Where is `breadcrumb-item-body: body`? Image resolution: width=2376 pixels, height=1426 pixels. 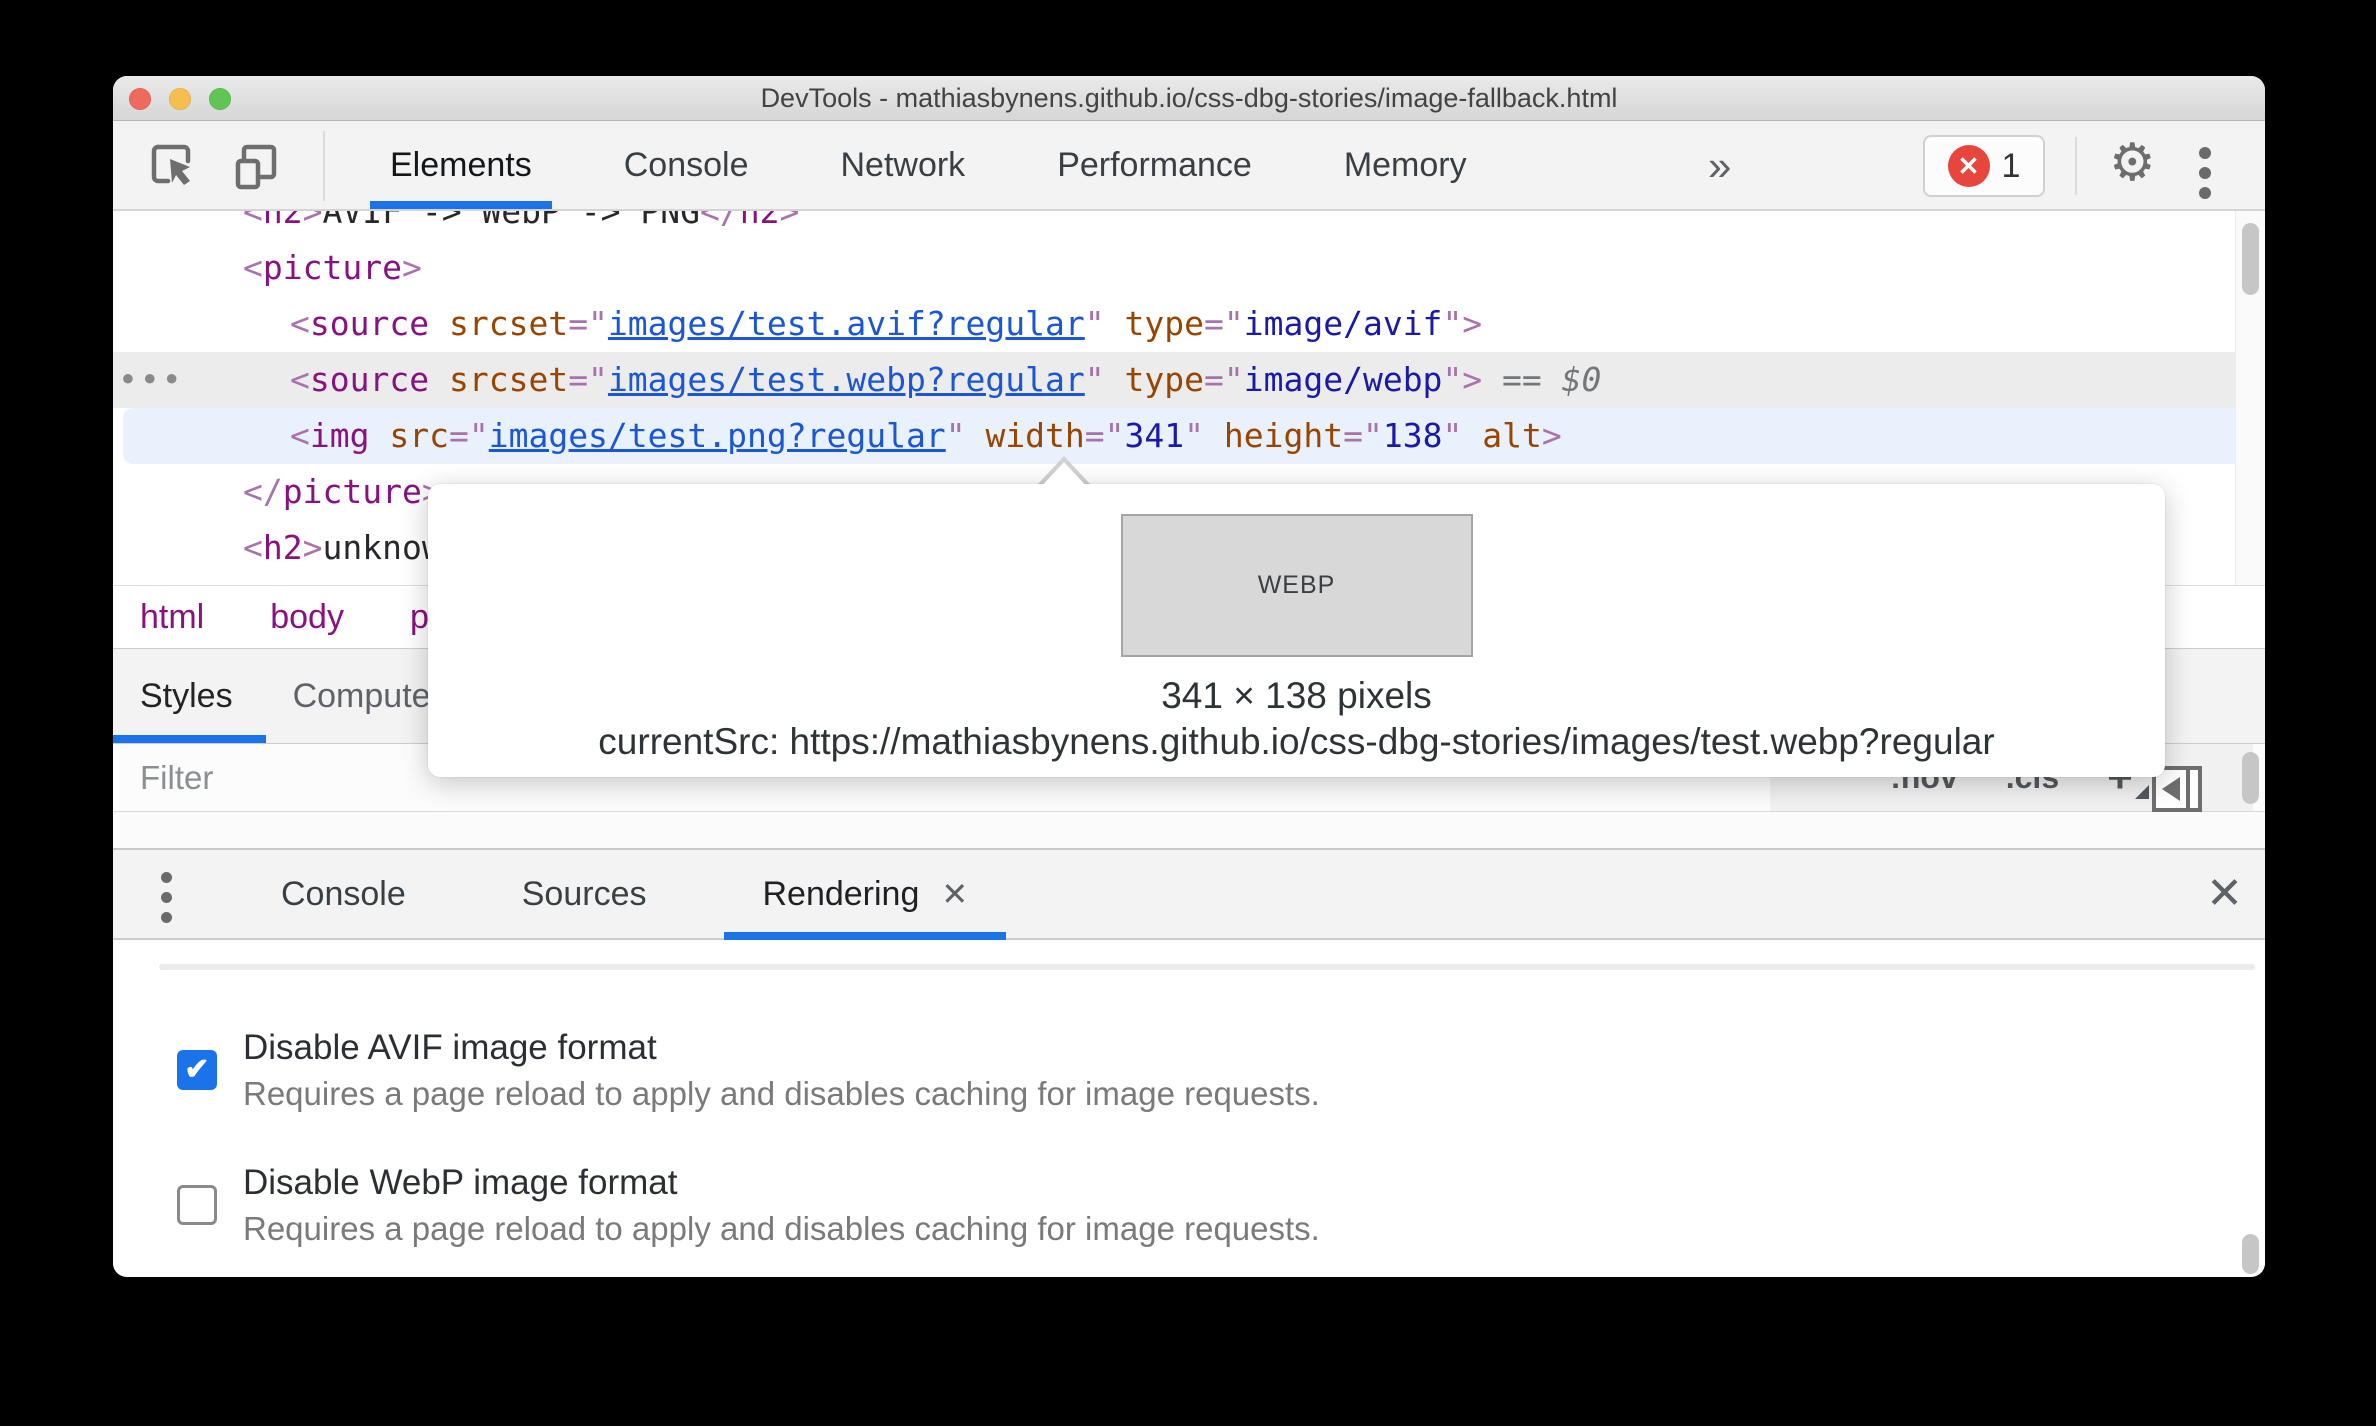
breadcrumb-item-body: body is located at coordinates (307, 617).